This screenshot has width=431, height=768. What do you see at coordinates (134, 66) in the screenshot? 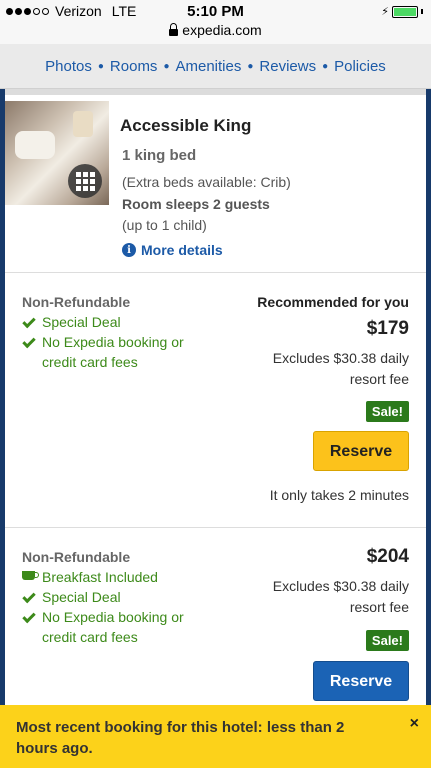
I see `nav-rooms: Rooms` at bounding box center [134, 66].